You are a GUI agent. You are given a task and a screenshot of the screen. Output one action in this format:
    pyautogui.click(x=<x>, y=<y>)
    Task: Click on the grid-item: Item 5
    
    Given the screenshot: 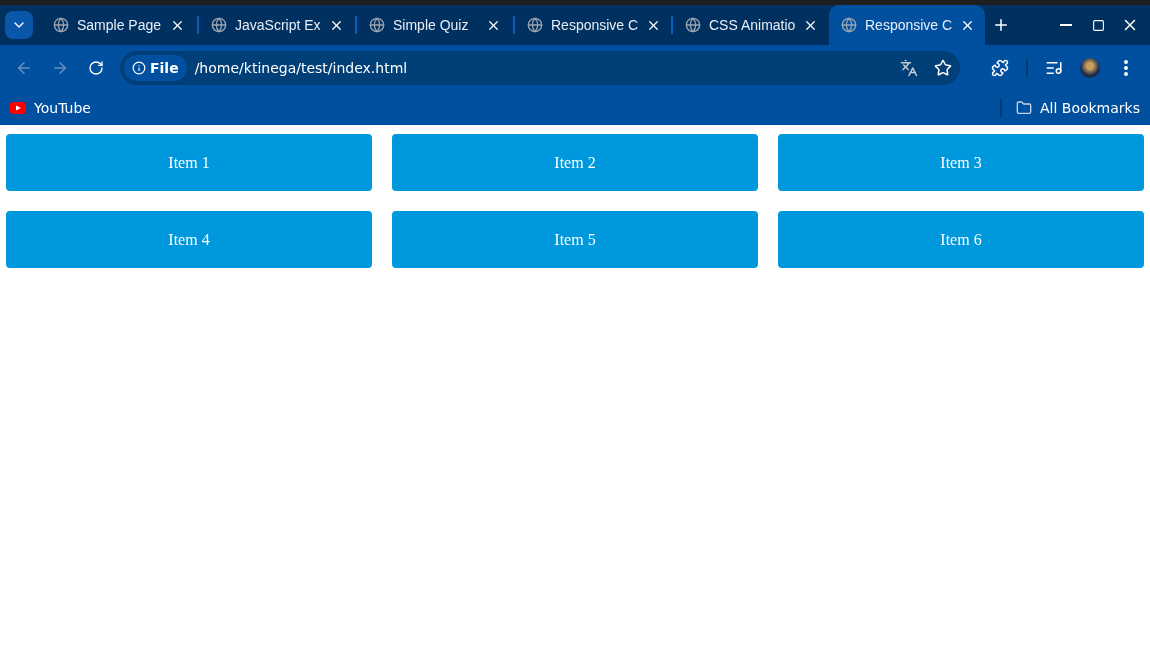 What is the action you would take?
    pyautogui.click(x=575, y=239)
    